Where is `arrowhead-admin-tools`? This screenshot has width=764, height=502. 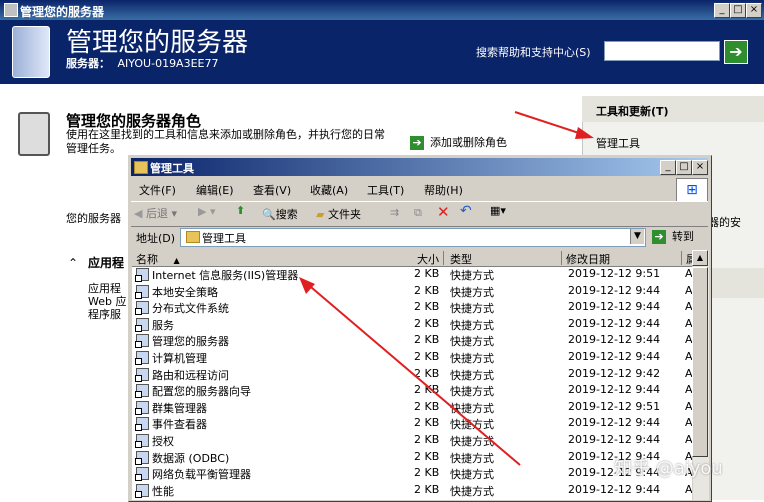
arrowhead-admin-tools is located at coordinates (584, 133).